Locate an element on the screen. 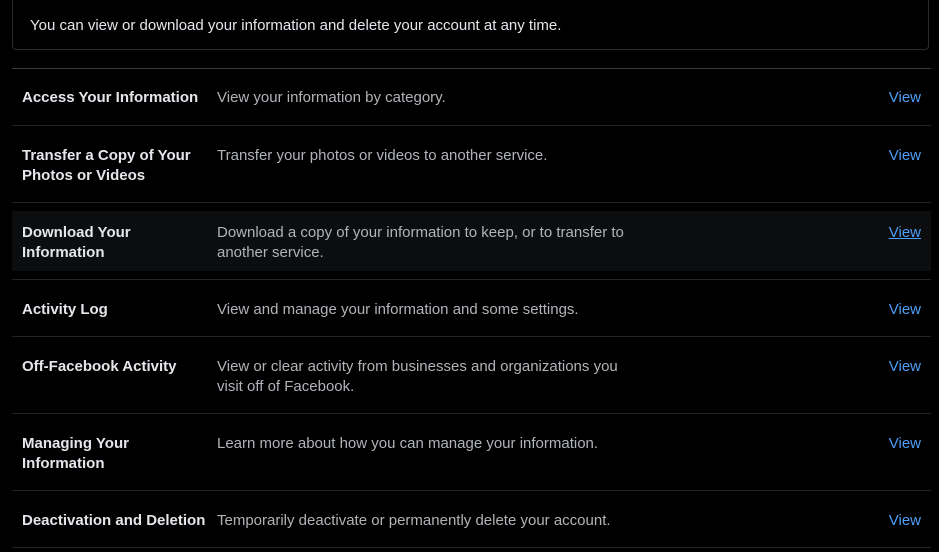 The image size is (939, 552). view-managing-your-information-link: View is located at coordinates (905, 444).